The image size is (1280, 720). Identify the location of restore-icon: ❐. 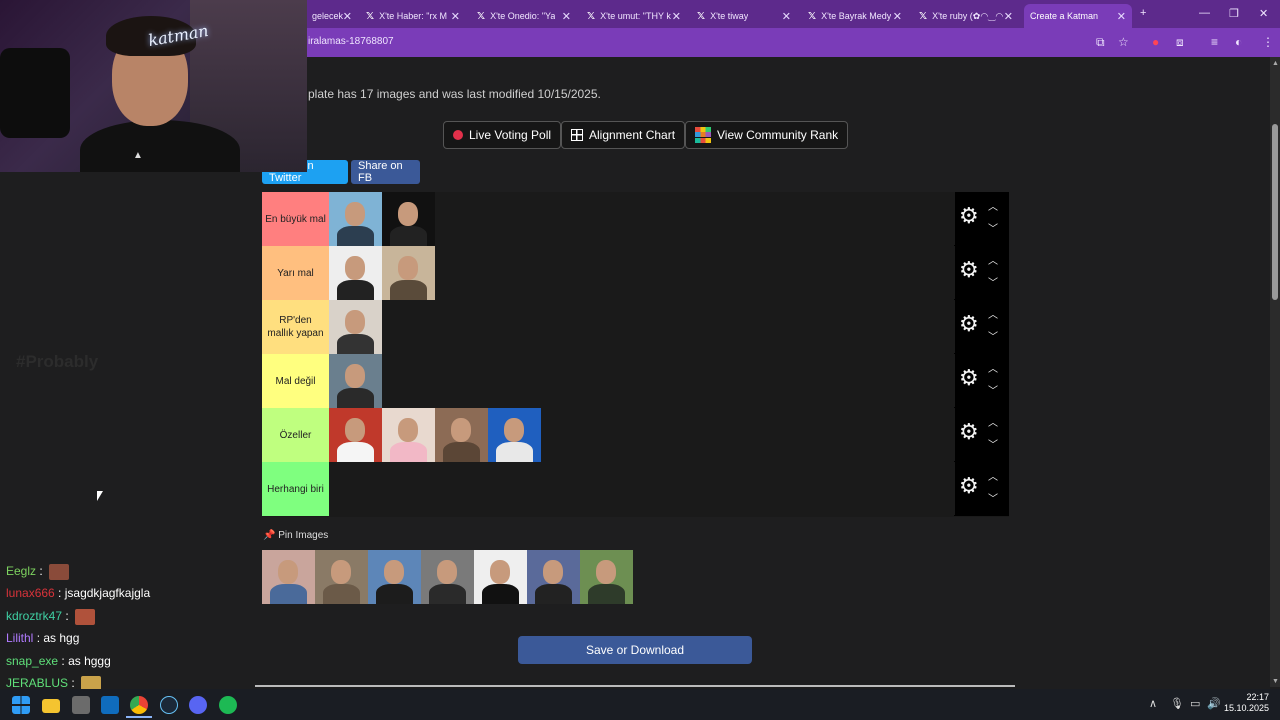
(1234, 13).